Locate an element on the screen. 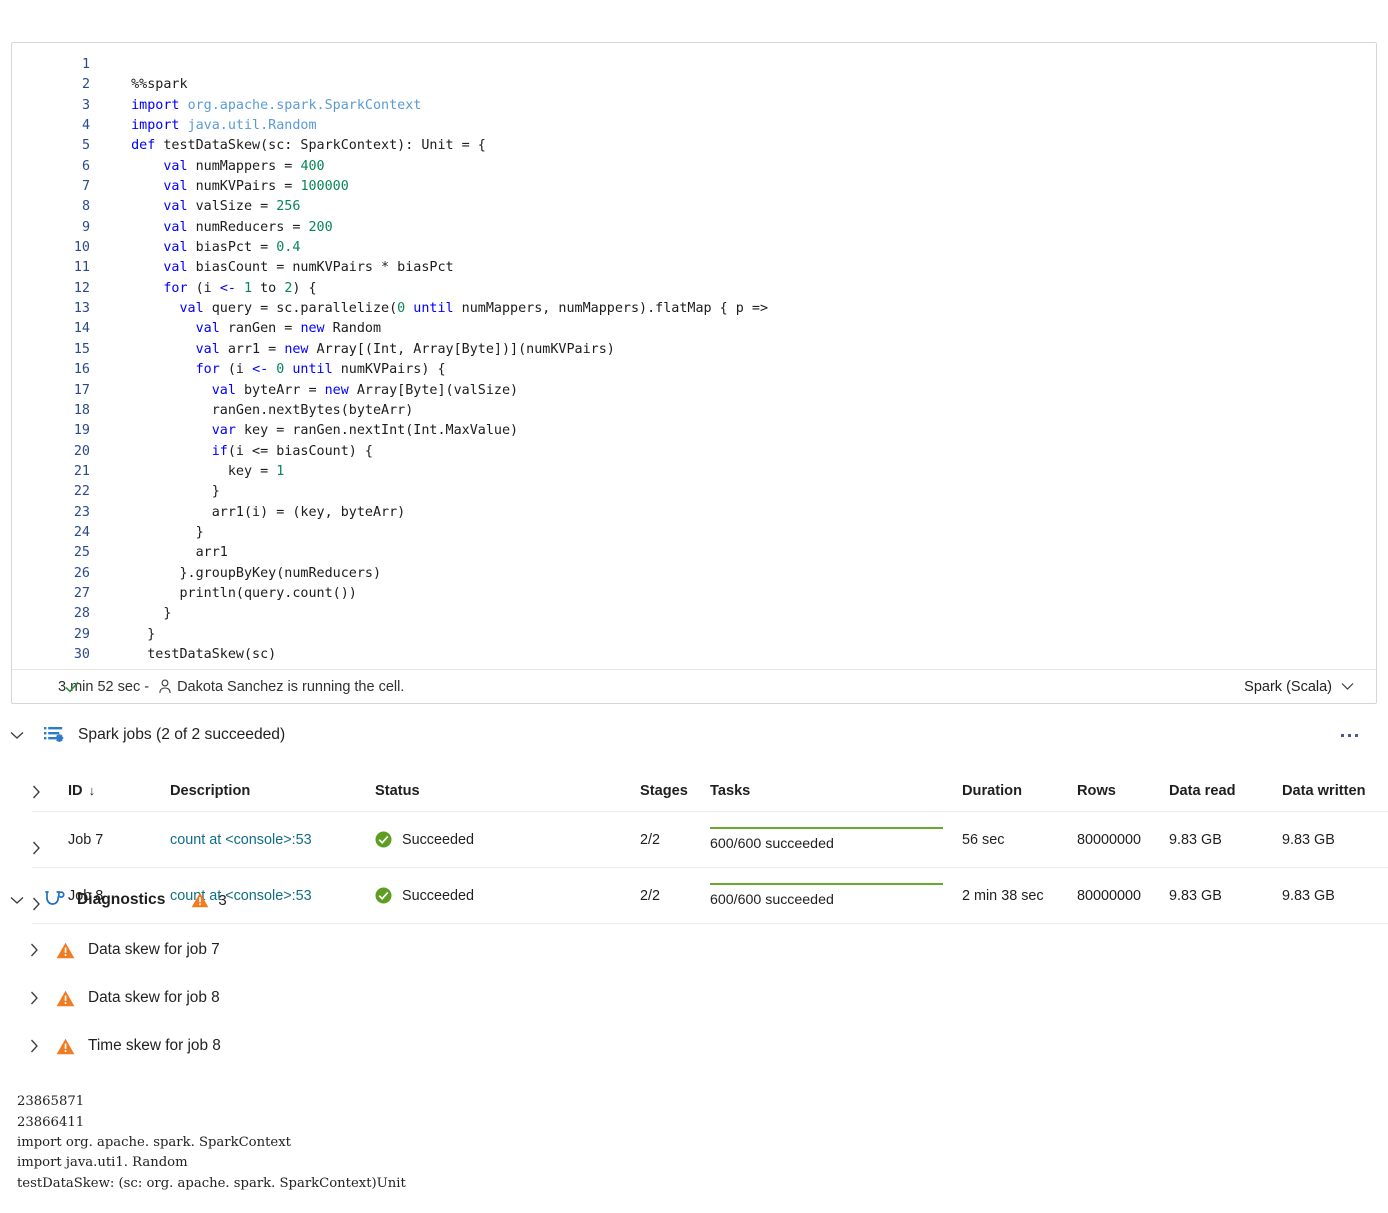 The height and width of the screenshot is (1213, 1388). column-header-duration: Duration is located at coordinates (1019, 786).